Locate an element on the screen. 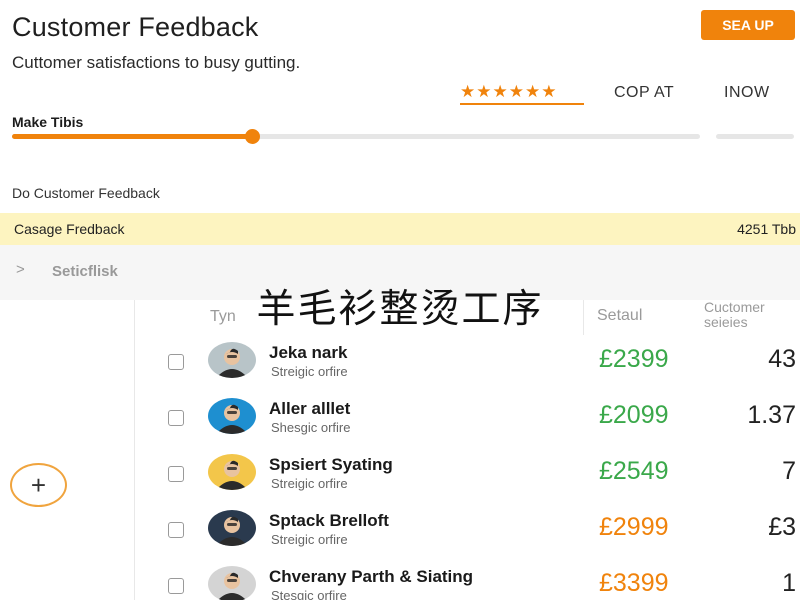 The image size is (800, 600). star-rating-icon: ★★★★★★ is located at coordinates (509, 91).